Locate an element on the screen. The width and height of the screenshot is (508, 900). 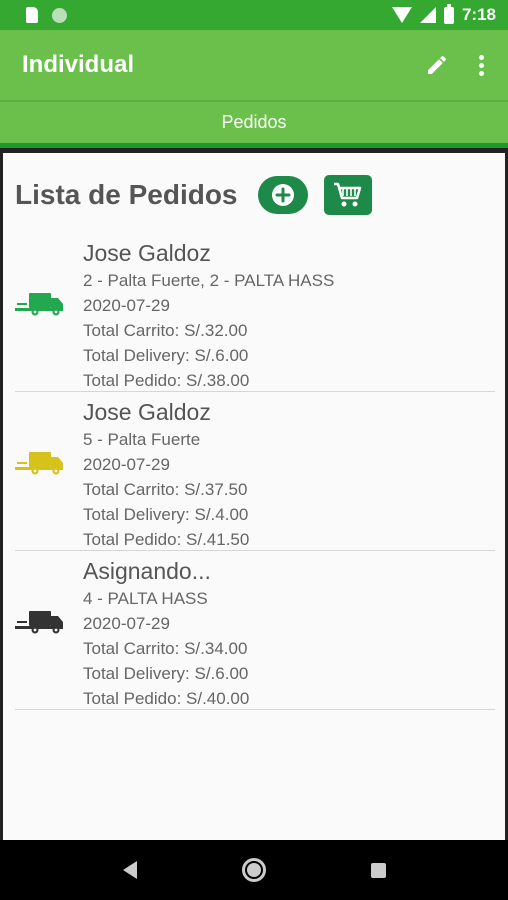
cart-button is located at coordinates (347, 195).